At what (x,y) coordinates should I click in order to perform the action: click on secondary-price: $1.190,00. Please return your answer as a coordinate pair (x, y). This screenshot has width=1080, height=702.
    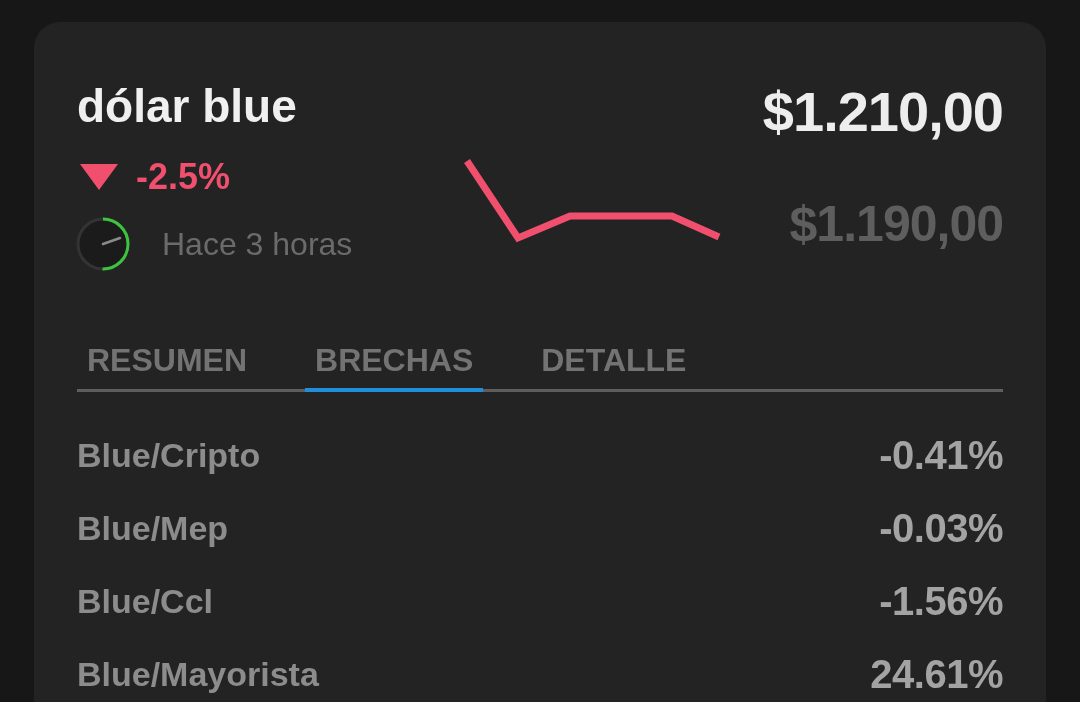
    Looking at the image, I should click on (896, 224).